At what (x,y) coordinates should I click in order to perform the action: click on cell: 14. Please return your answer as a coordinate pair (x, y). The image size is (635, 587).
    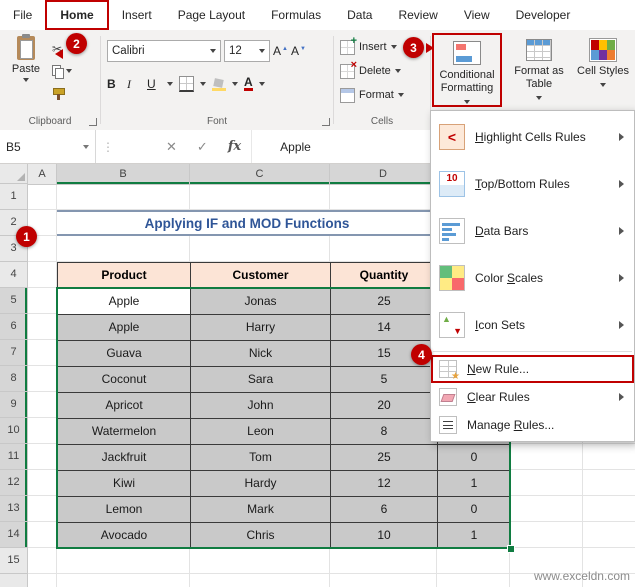
    Looking at the image, I should click on (384, 328).